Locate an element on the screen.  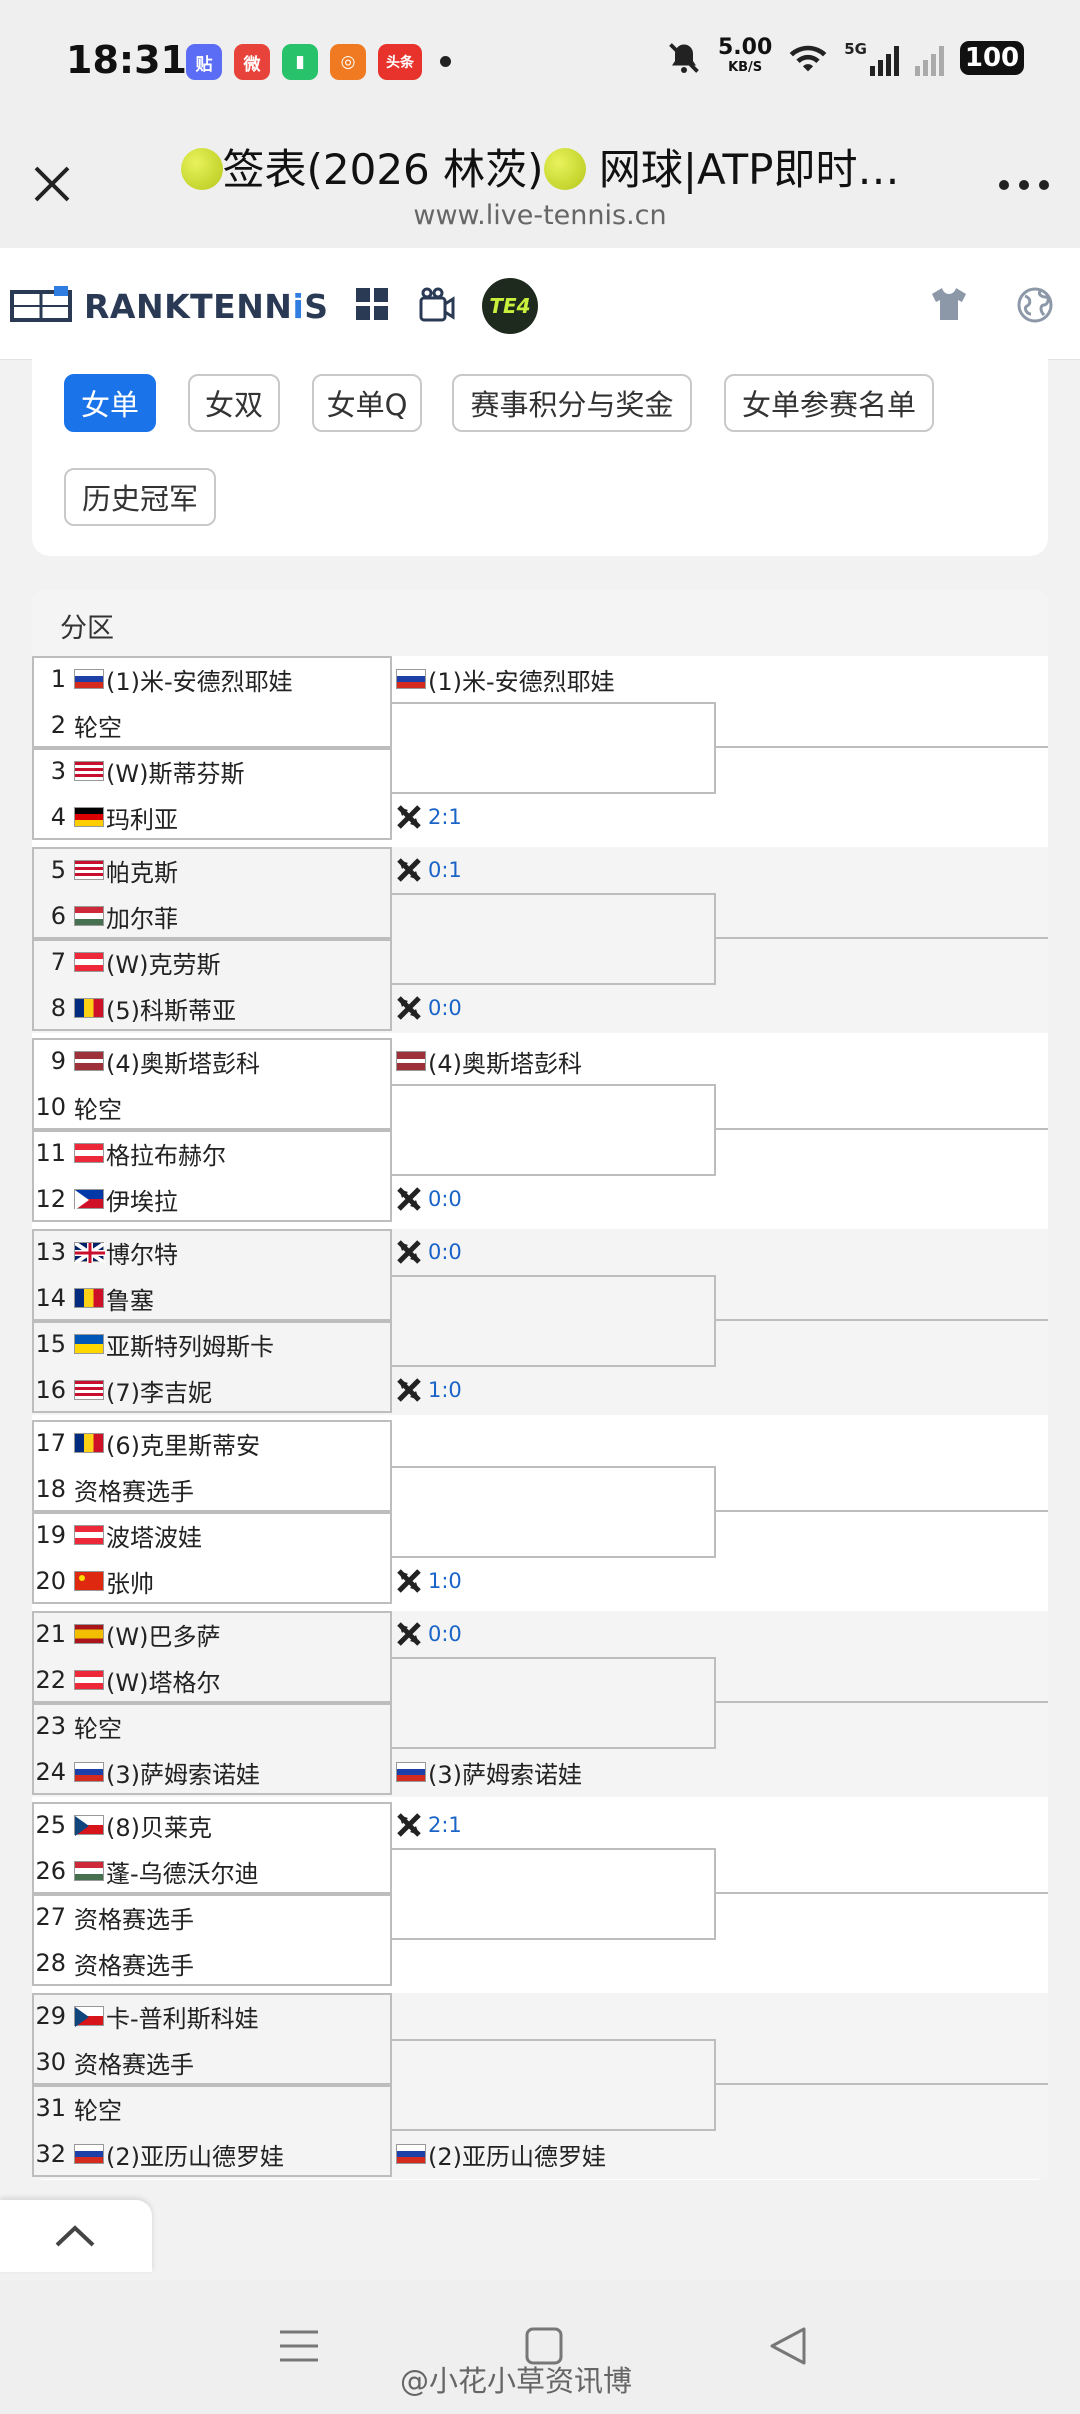
player-row: 1 (1)米-安德烈耶娃 is located at coordinates (212, 679).